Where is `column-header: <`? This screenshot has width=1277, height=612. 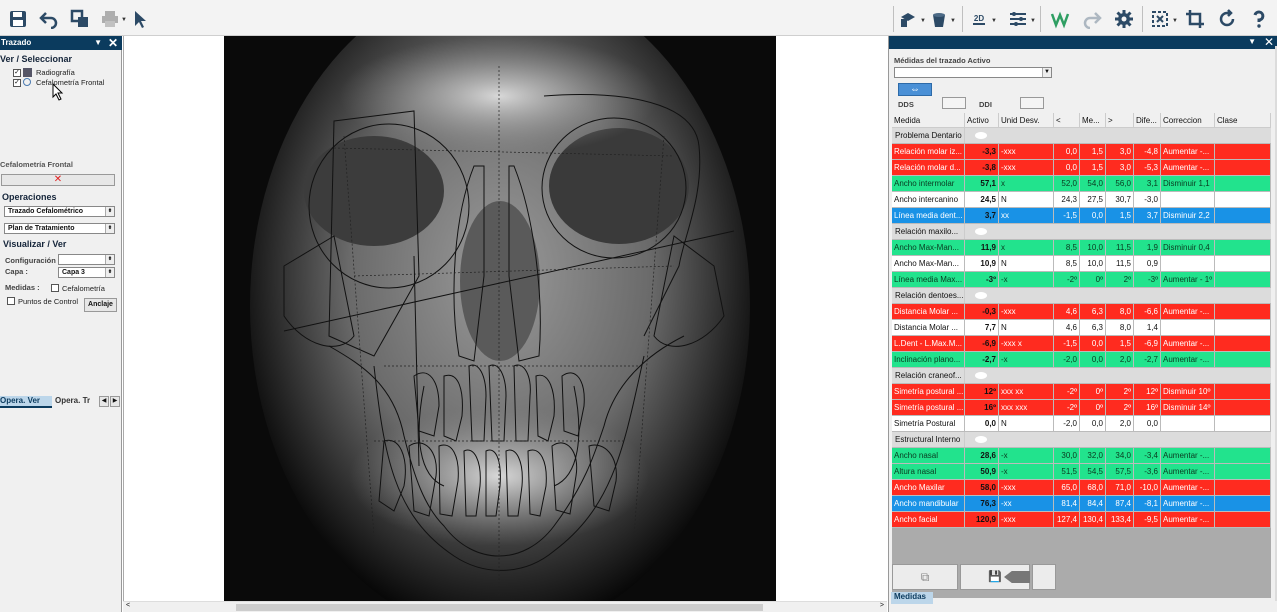
column-header: < is located at coordinates (1067, 120).